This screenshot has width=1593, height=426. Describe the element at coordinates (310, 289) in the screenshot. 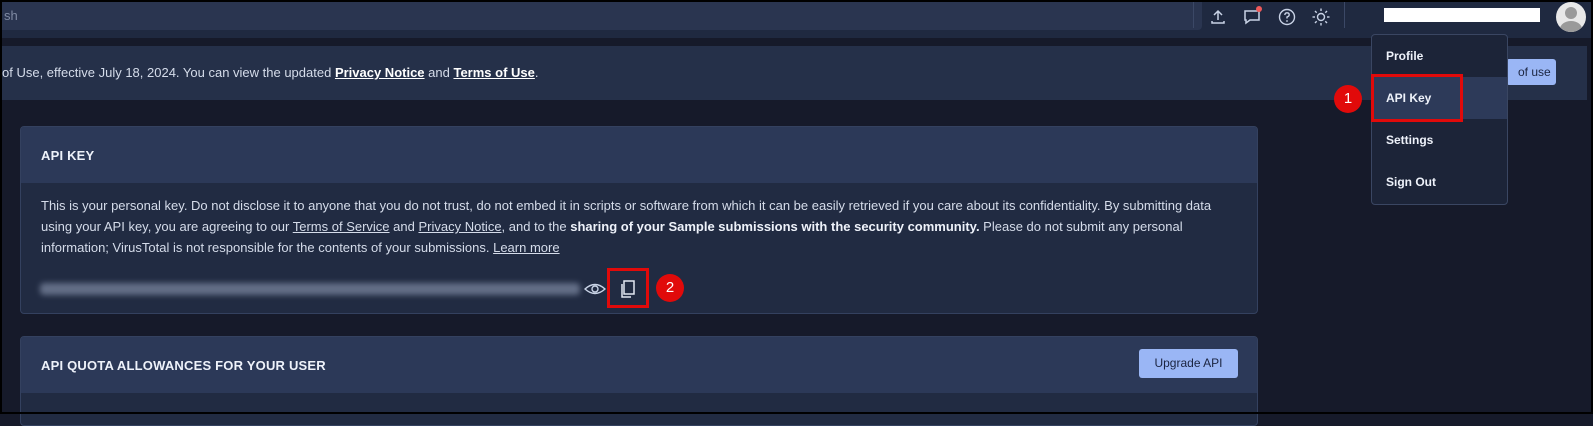

I see `api-key-value-redacted` at that location.